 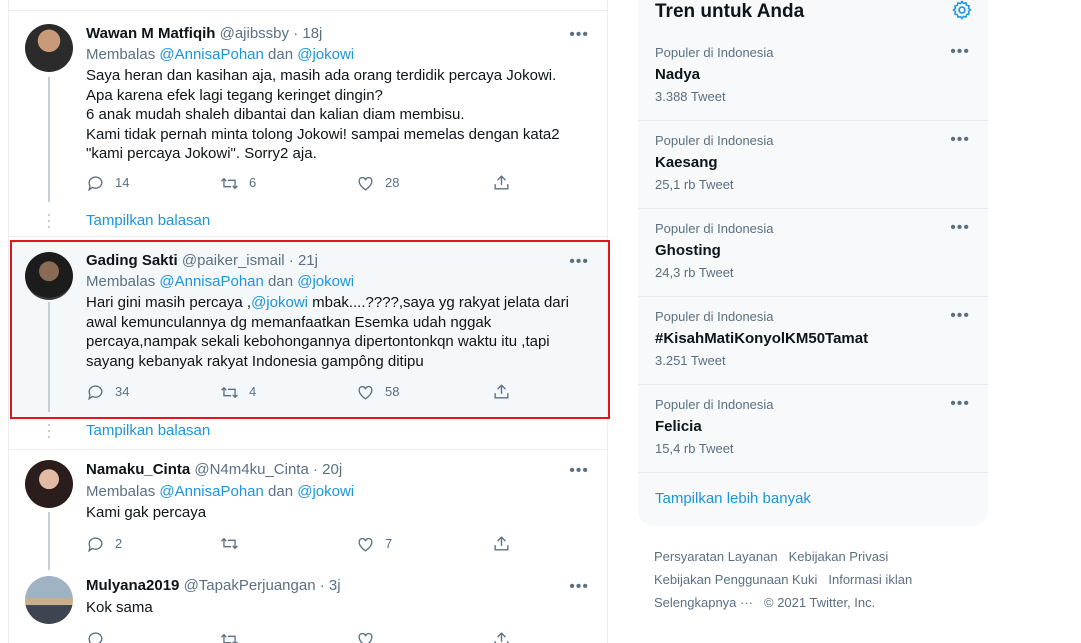 I want to click on footer-link-privacy: Kebijakan Privasi, so click(x=839, y=556).